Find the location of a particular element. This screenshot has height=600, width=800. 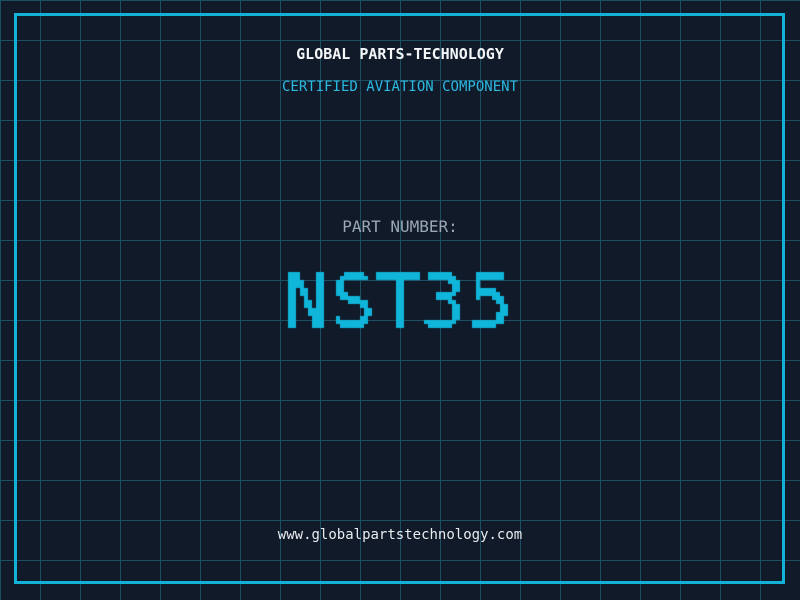

website-url: www.globalpartstechnology.com is located at coordinates (400, 535).